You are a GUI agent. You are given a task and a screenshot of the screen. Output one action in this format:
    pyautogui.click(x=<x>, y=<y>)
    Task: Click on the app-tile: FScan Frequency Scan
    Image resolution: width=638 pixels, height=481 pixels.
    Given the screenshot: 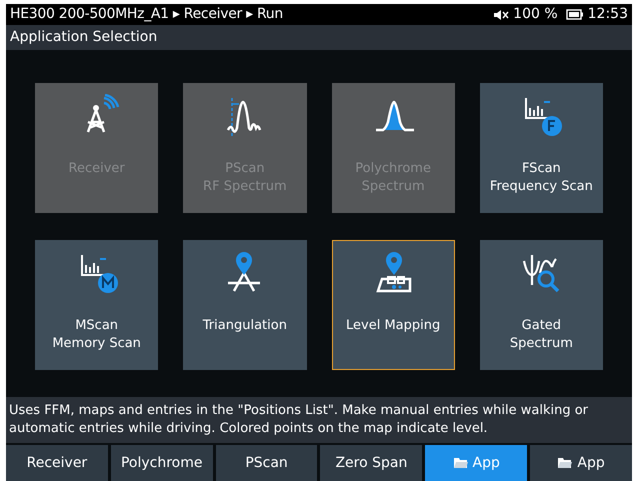 What is the action you would take?
    pyautogui.click(x=541, y=148)
    